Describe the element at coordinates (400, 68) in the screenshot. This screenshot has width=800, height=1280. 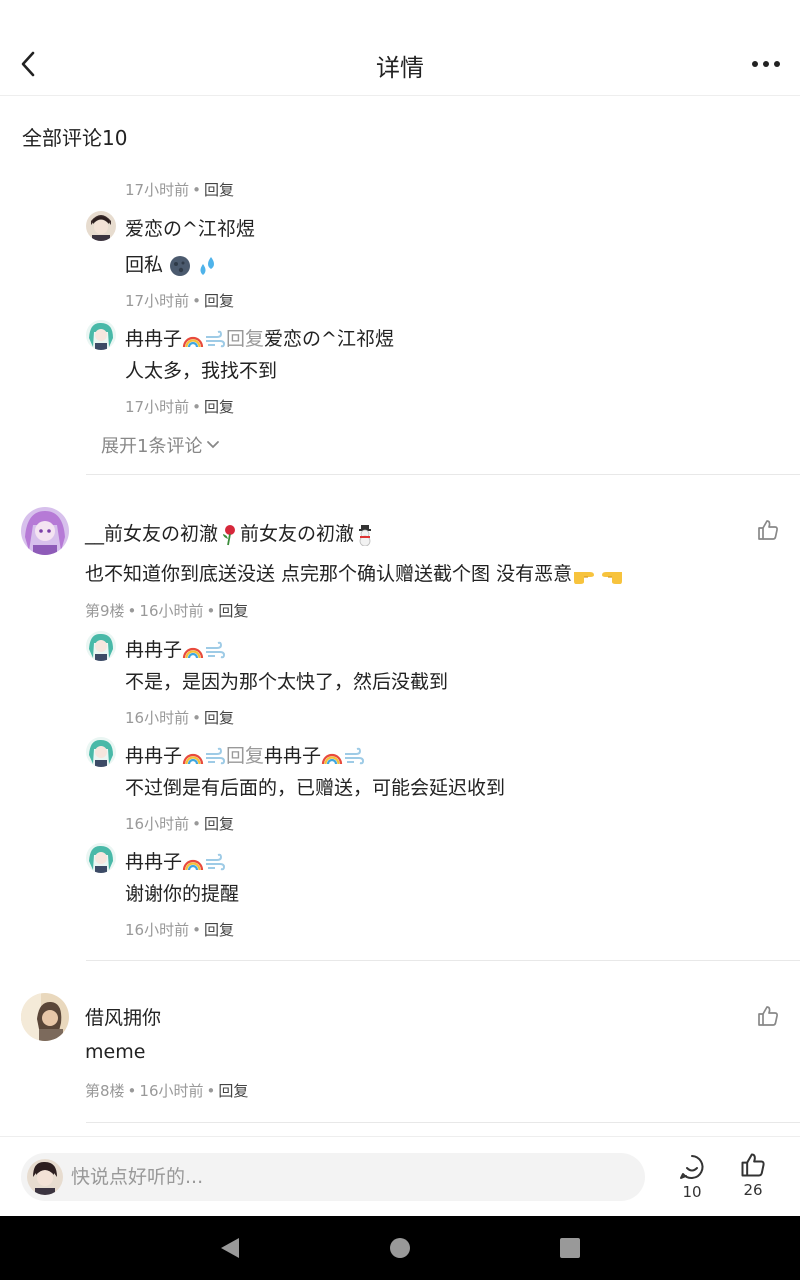
I see `page-title: 详情` at that location.